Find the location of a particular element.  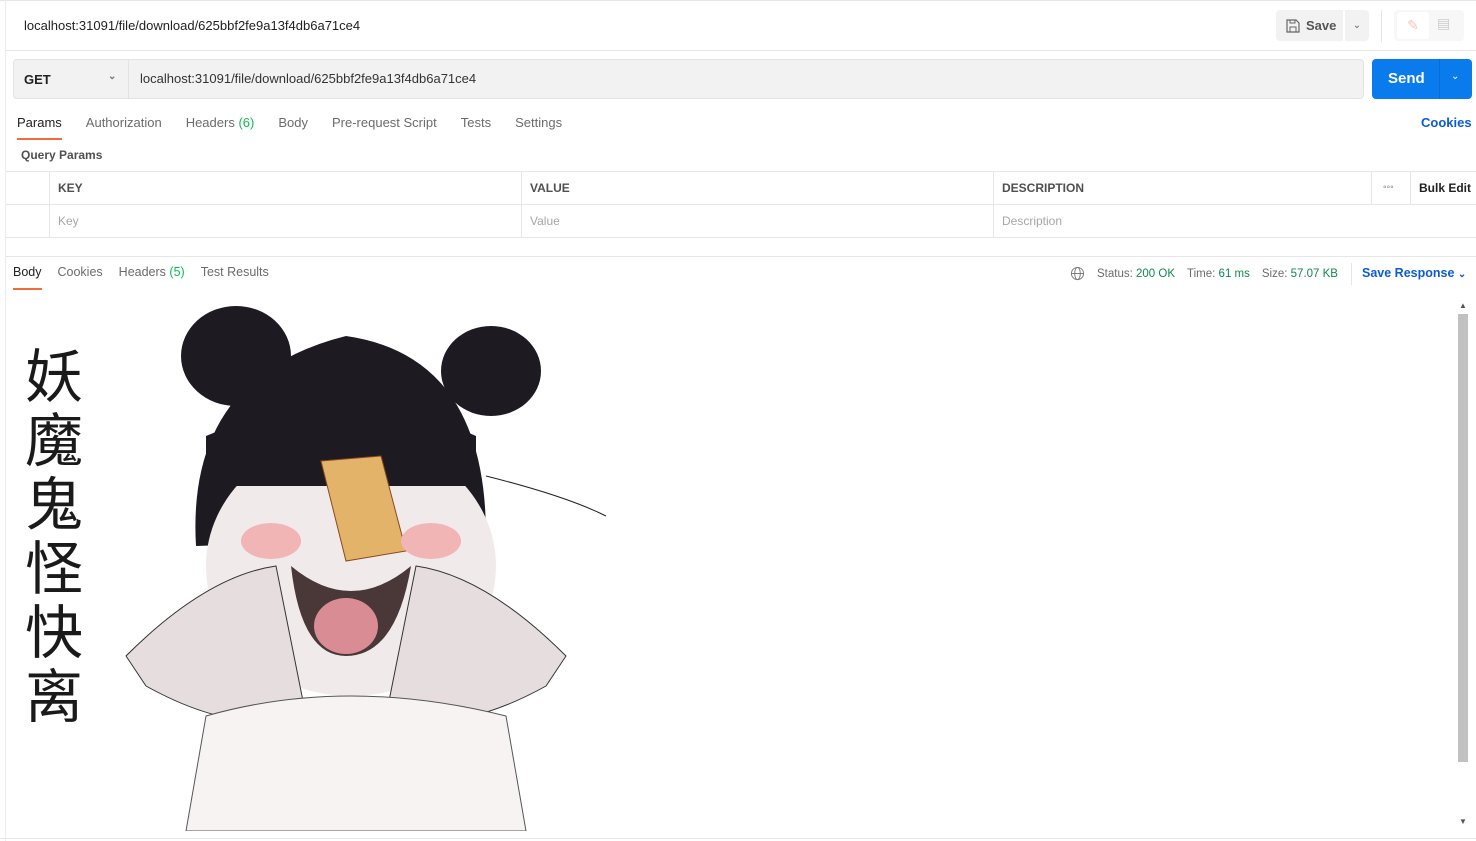

tab-params: Params is located at coordinates (39, 127).